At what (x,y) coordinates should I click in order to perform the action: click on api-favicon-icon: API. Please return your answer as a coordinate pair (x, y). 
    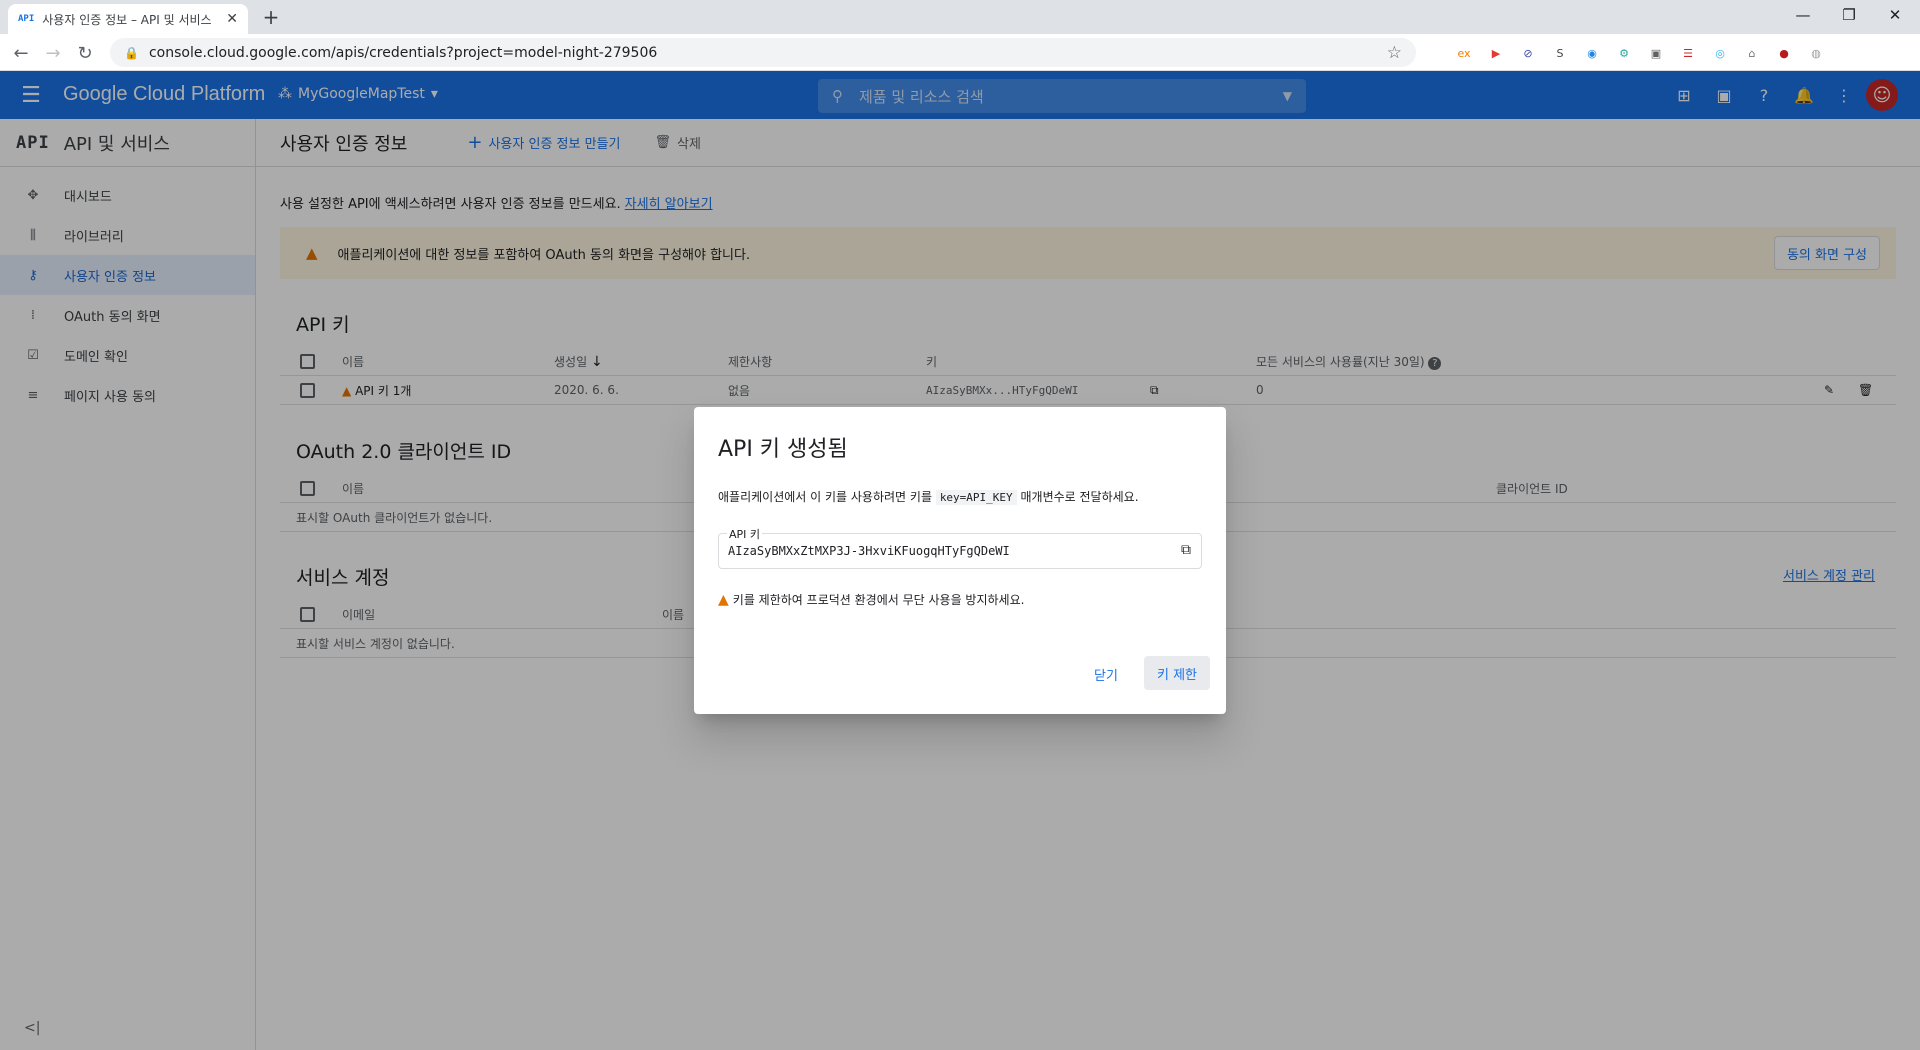
    Looking at the image, I should click on (26, 19).